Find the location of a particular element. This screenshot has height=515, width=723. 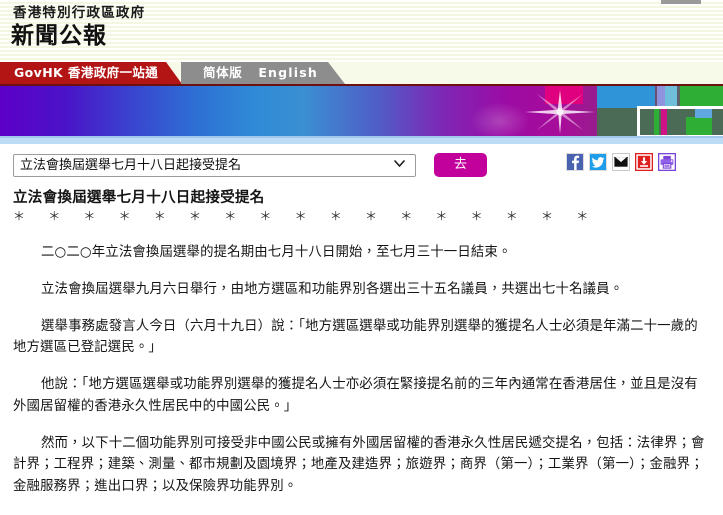

banner-block-blue is located at coordinates (626, 97).